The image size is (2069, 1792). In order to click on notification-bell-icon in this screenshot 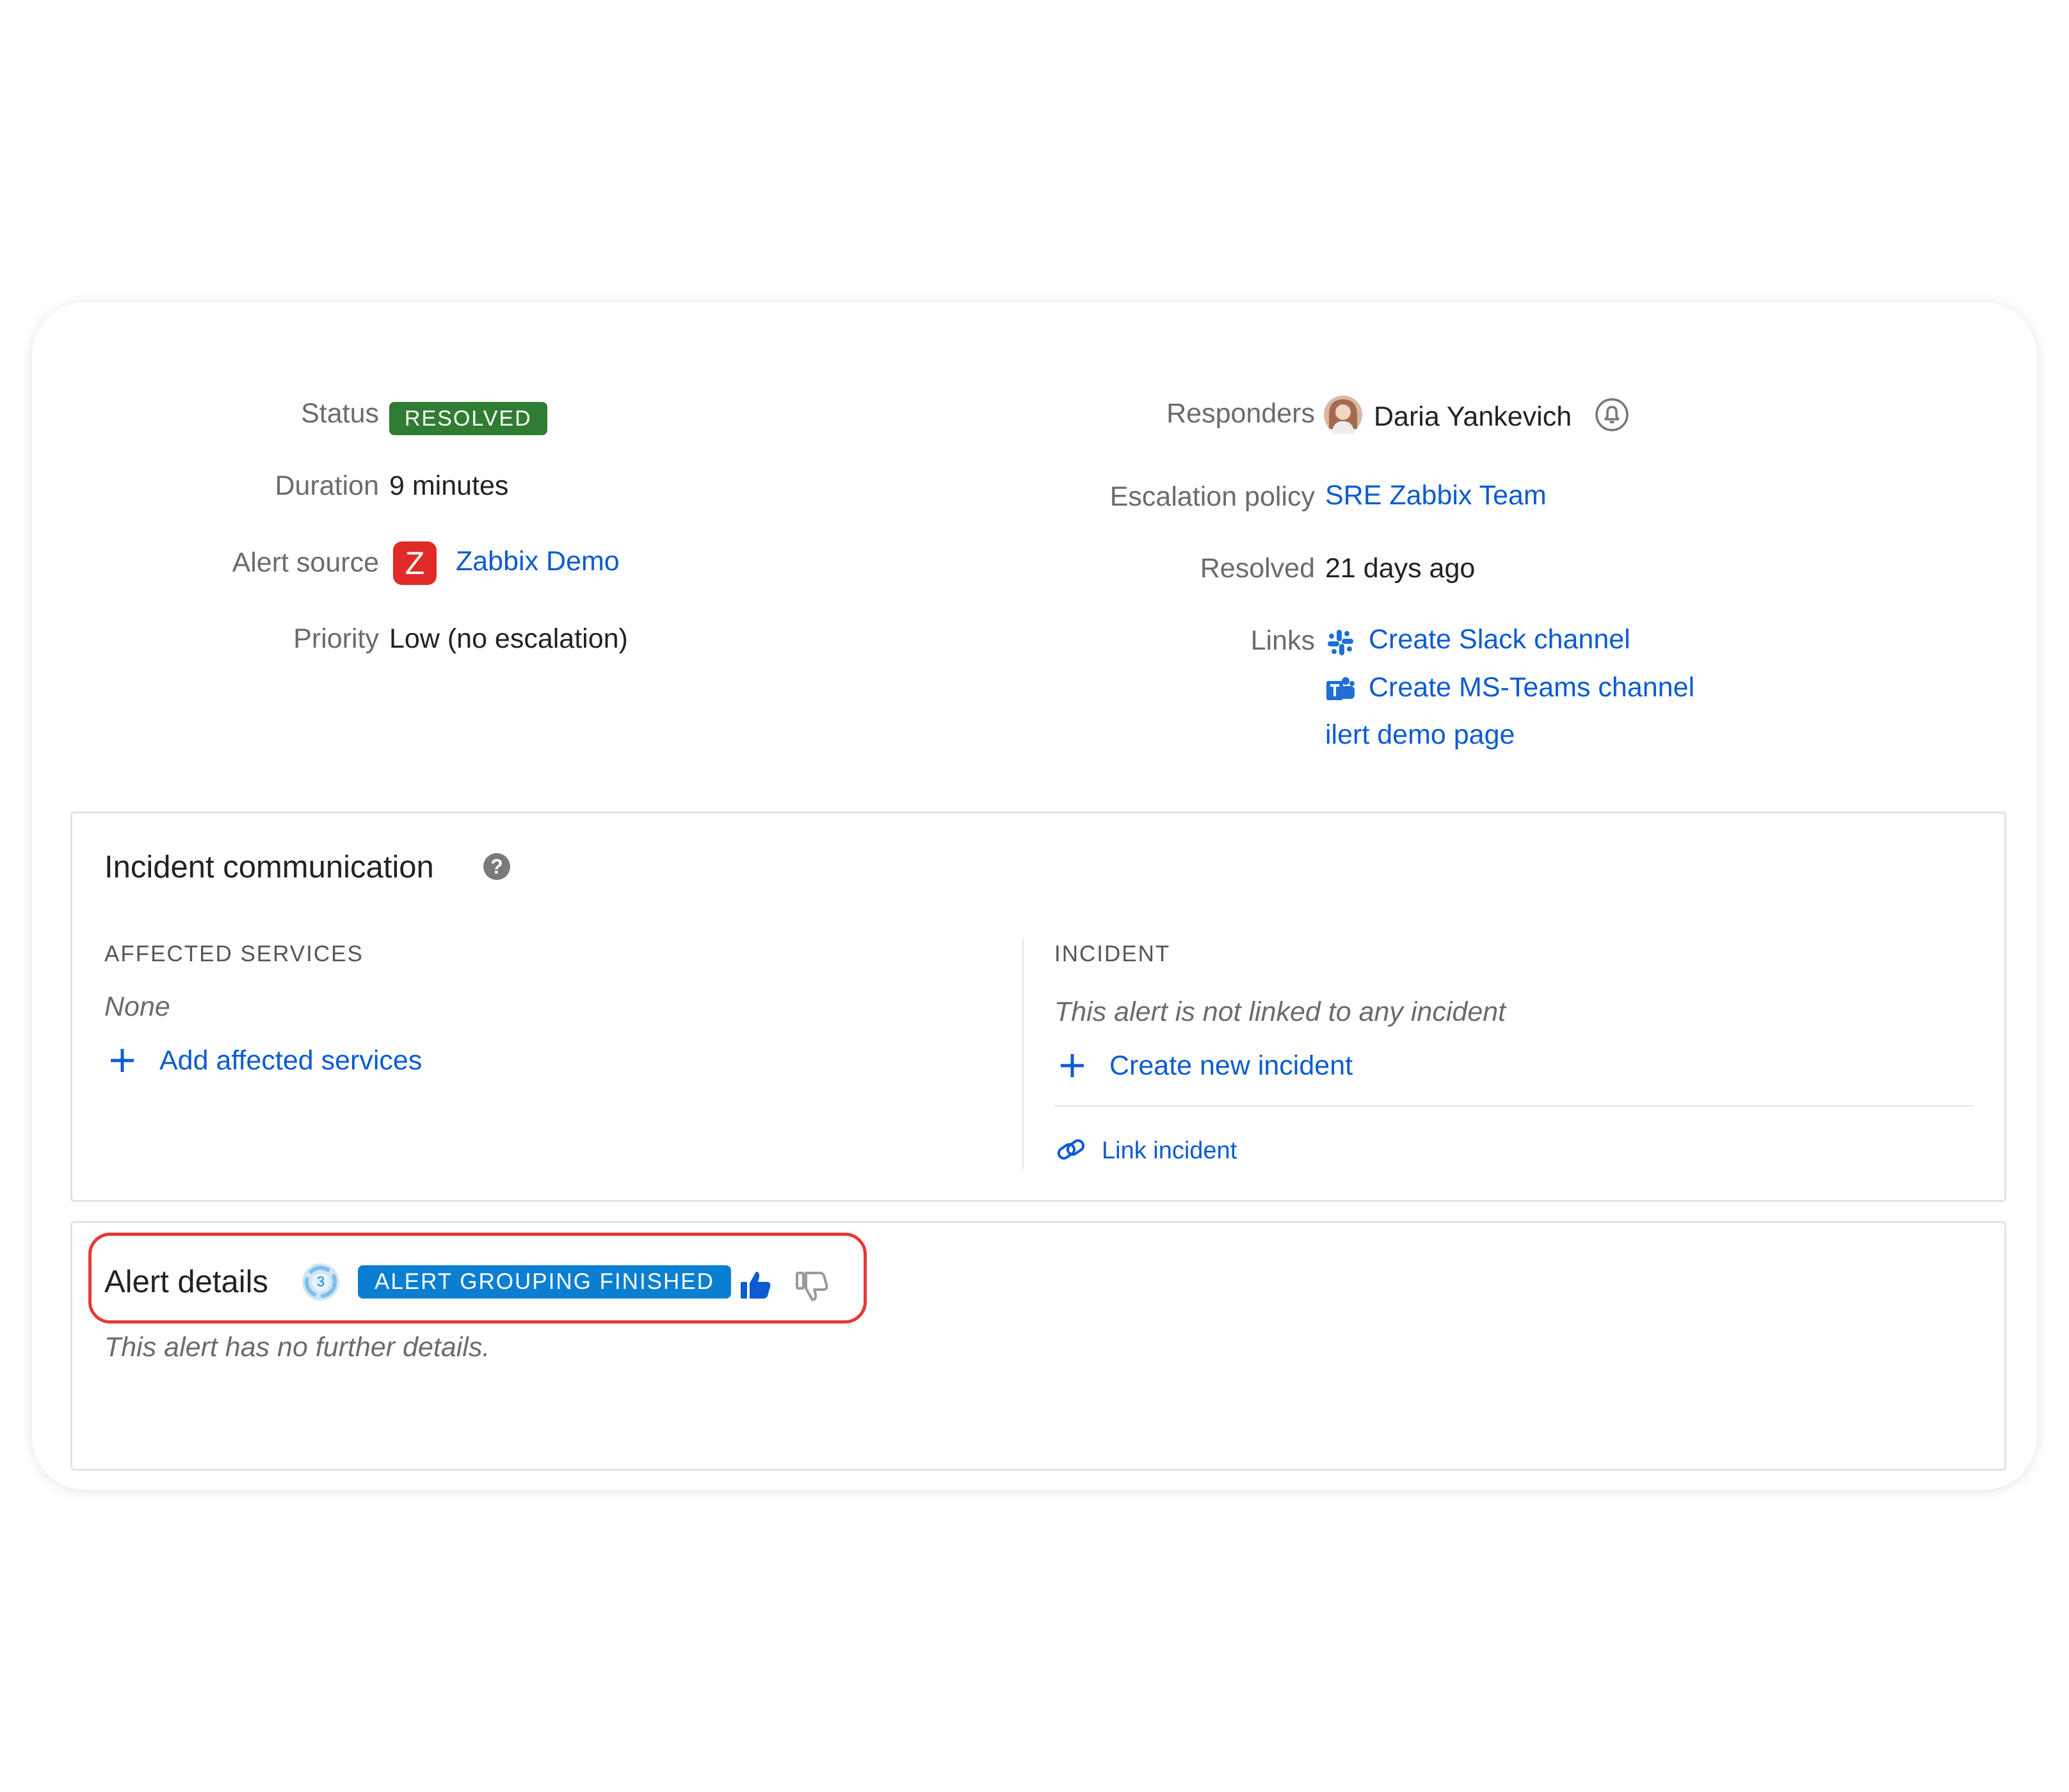, I will do `click(1612, 415)`.